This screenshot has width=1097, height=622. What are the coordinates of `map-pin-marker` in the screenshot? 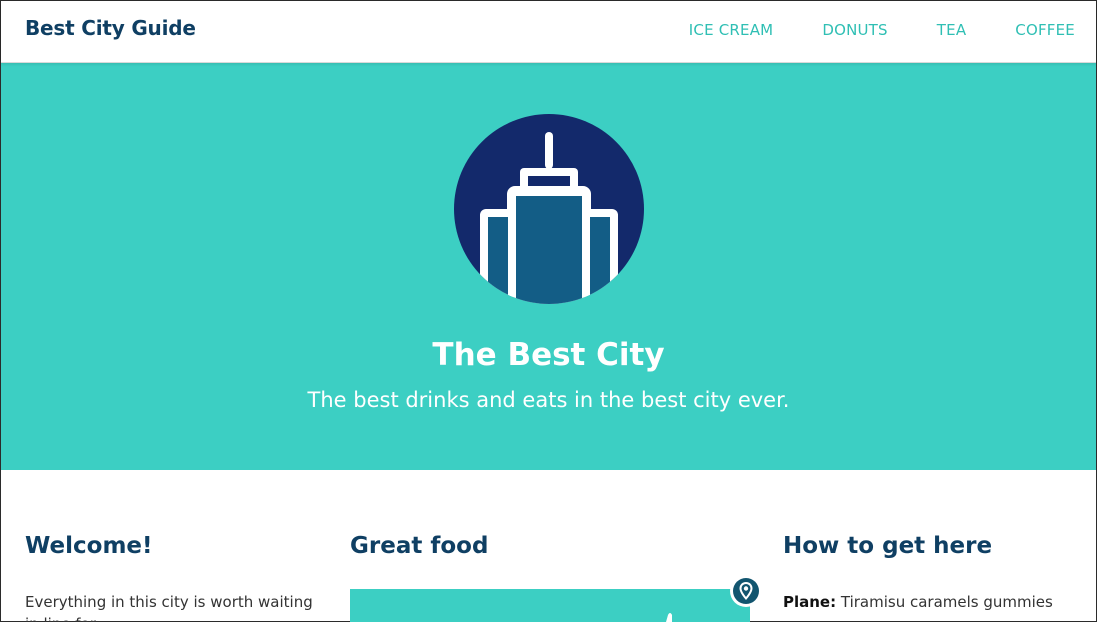 It's located at (746, 591).